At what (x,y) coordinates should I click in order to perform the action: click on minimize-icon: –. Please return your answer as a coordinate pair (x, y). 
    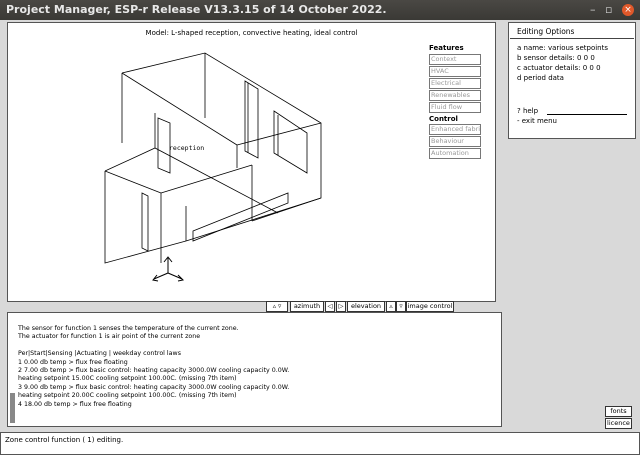
    Looking at the image, I should click on (593, 9).